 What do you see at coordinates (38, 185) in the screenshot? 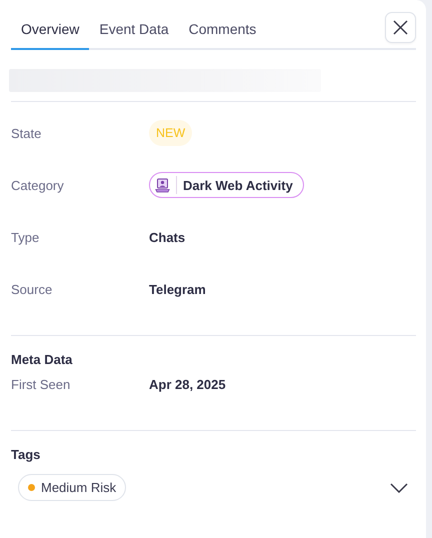
I see `field-label: Category` at bounding box center [38, 185].